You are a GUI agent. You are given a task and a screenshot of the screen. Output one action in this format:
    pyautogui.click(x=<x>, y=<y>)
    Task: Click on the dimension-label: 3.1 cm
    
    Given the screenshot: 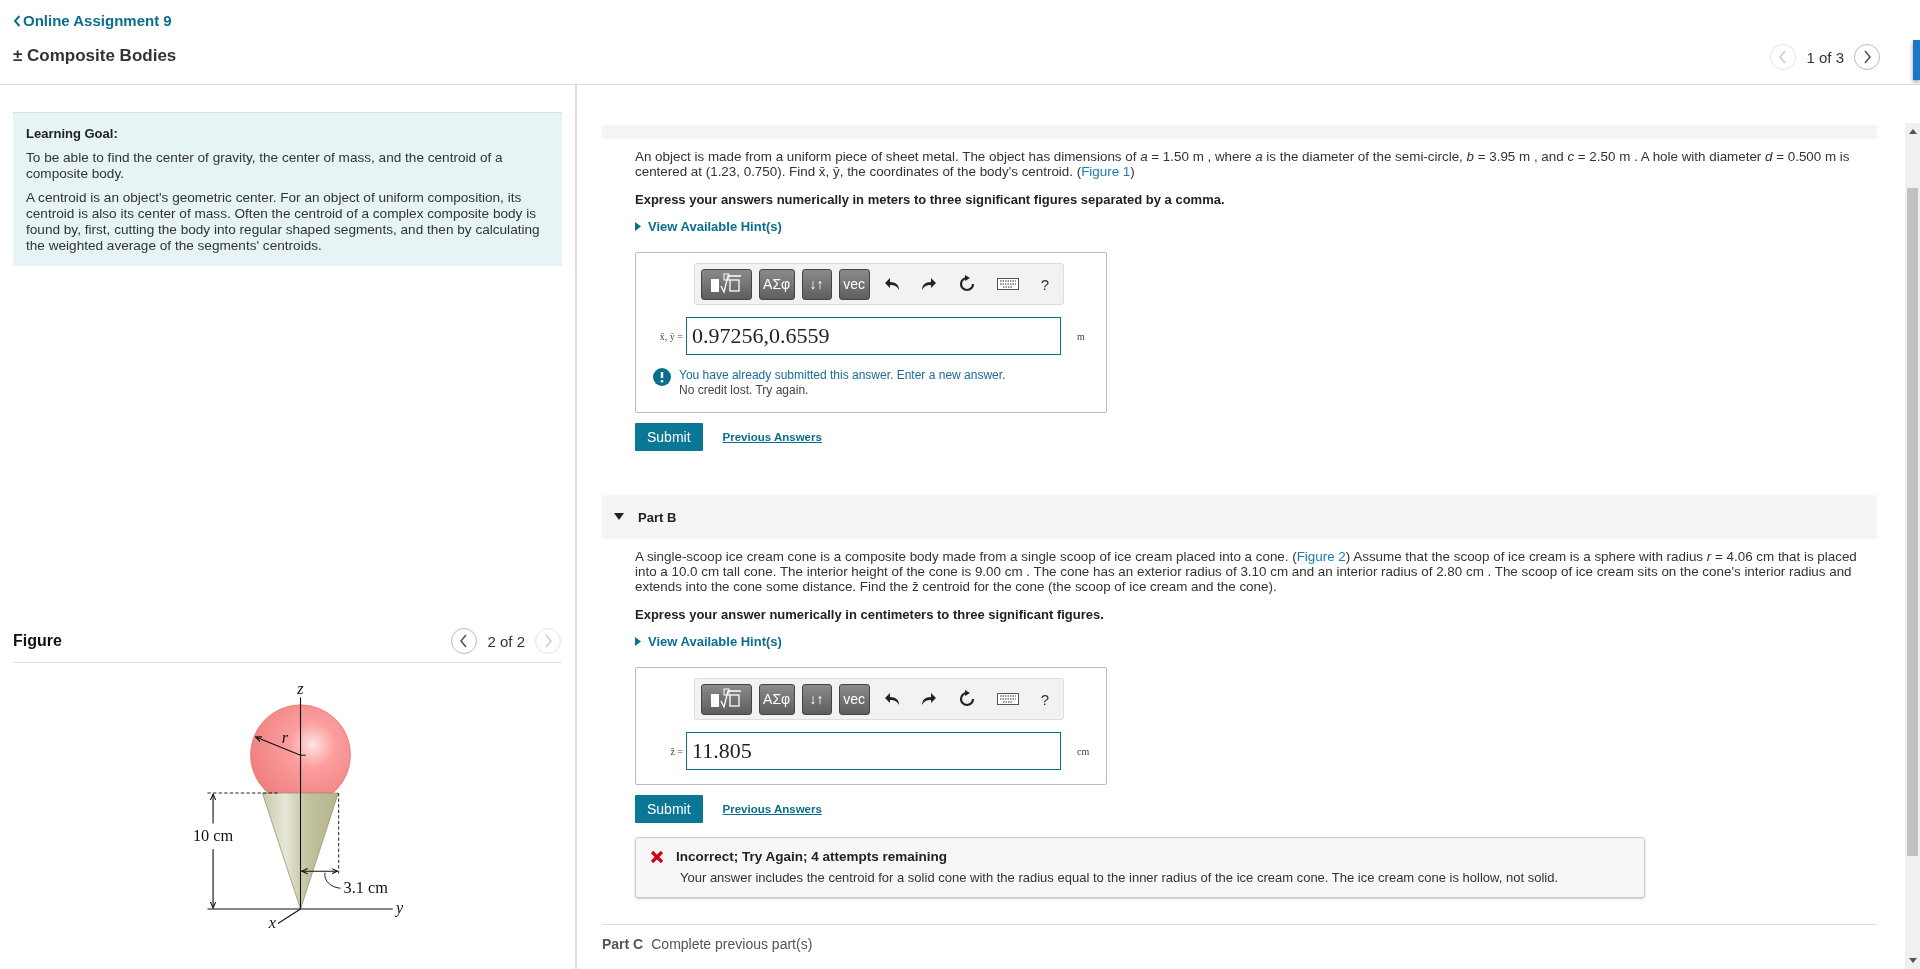 What is the action you would take?
    pyautogui.click(x=365, y=887)
    